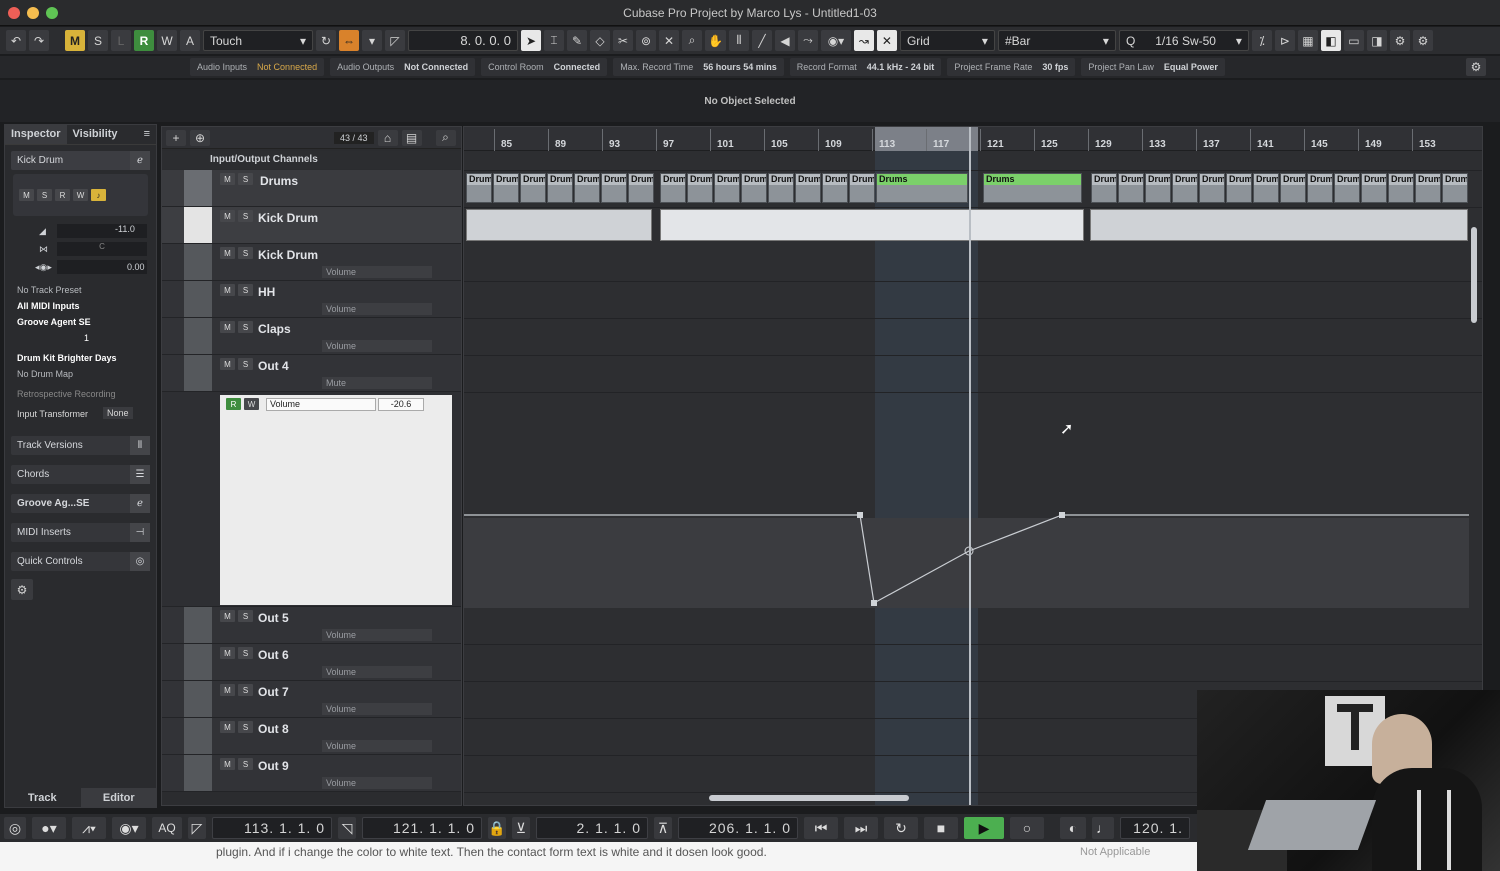 The image size is (1500, 871). I want to click on left-zone-toggle: ◧, so click(1330, 40).